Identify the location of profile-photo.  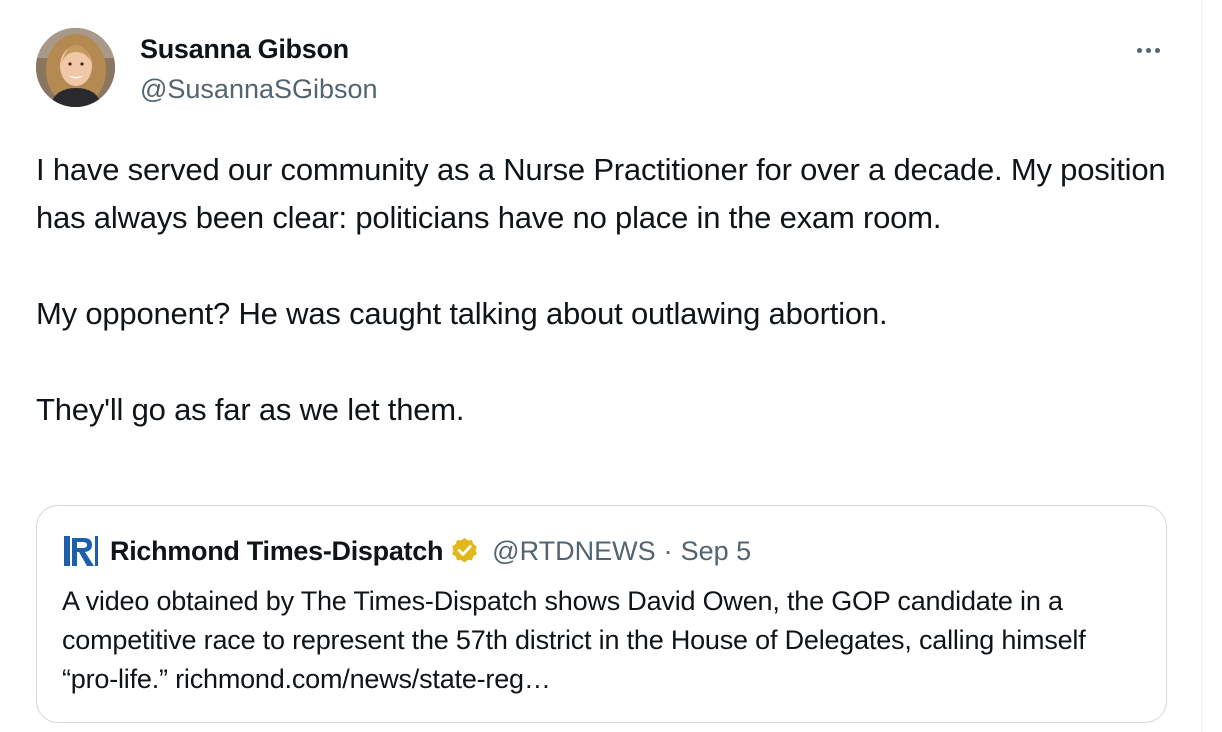
(75, 67).